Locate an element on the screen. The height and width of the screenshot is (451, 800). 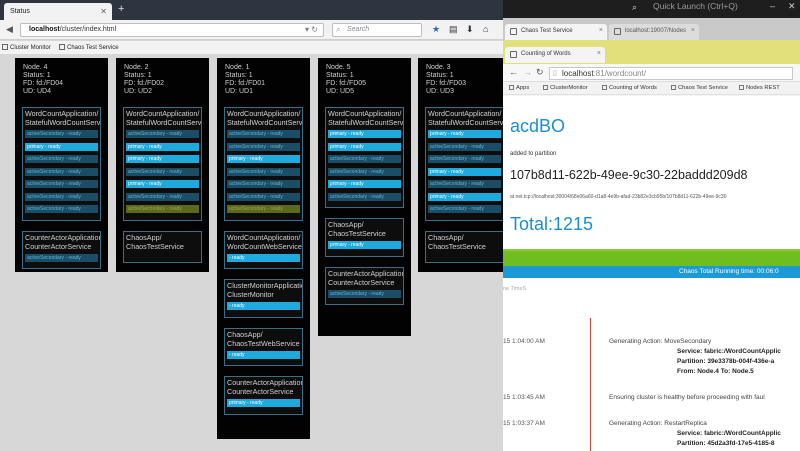
home-icon: ⌂ is located at coordinates (485, 29).